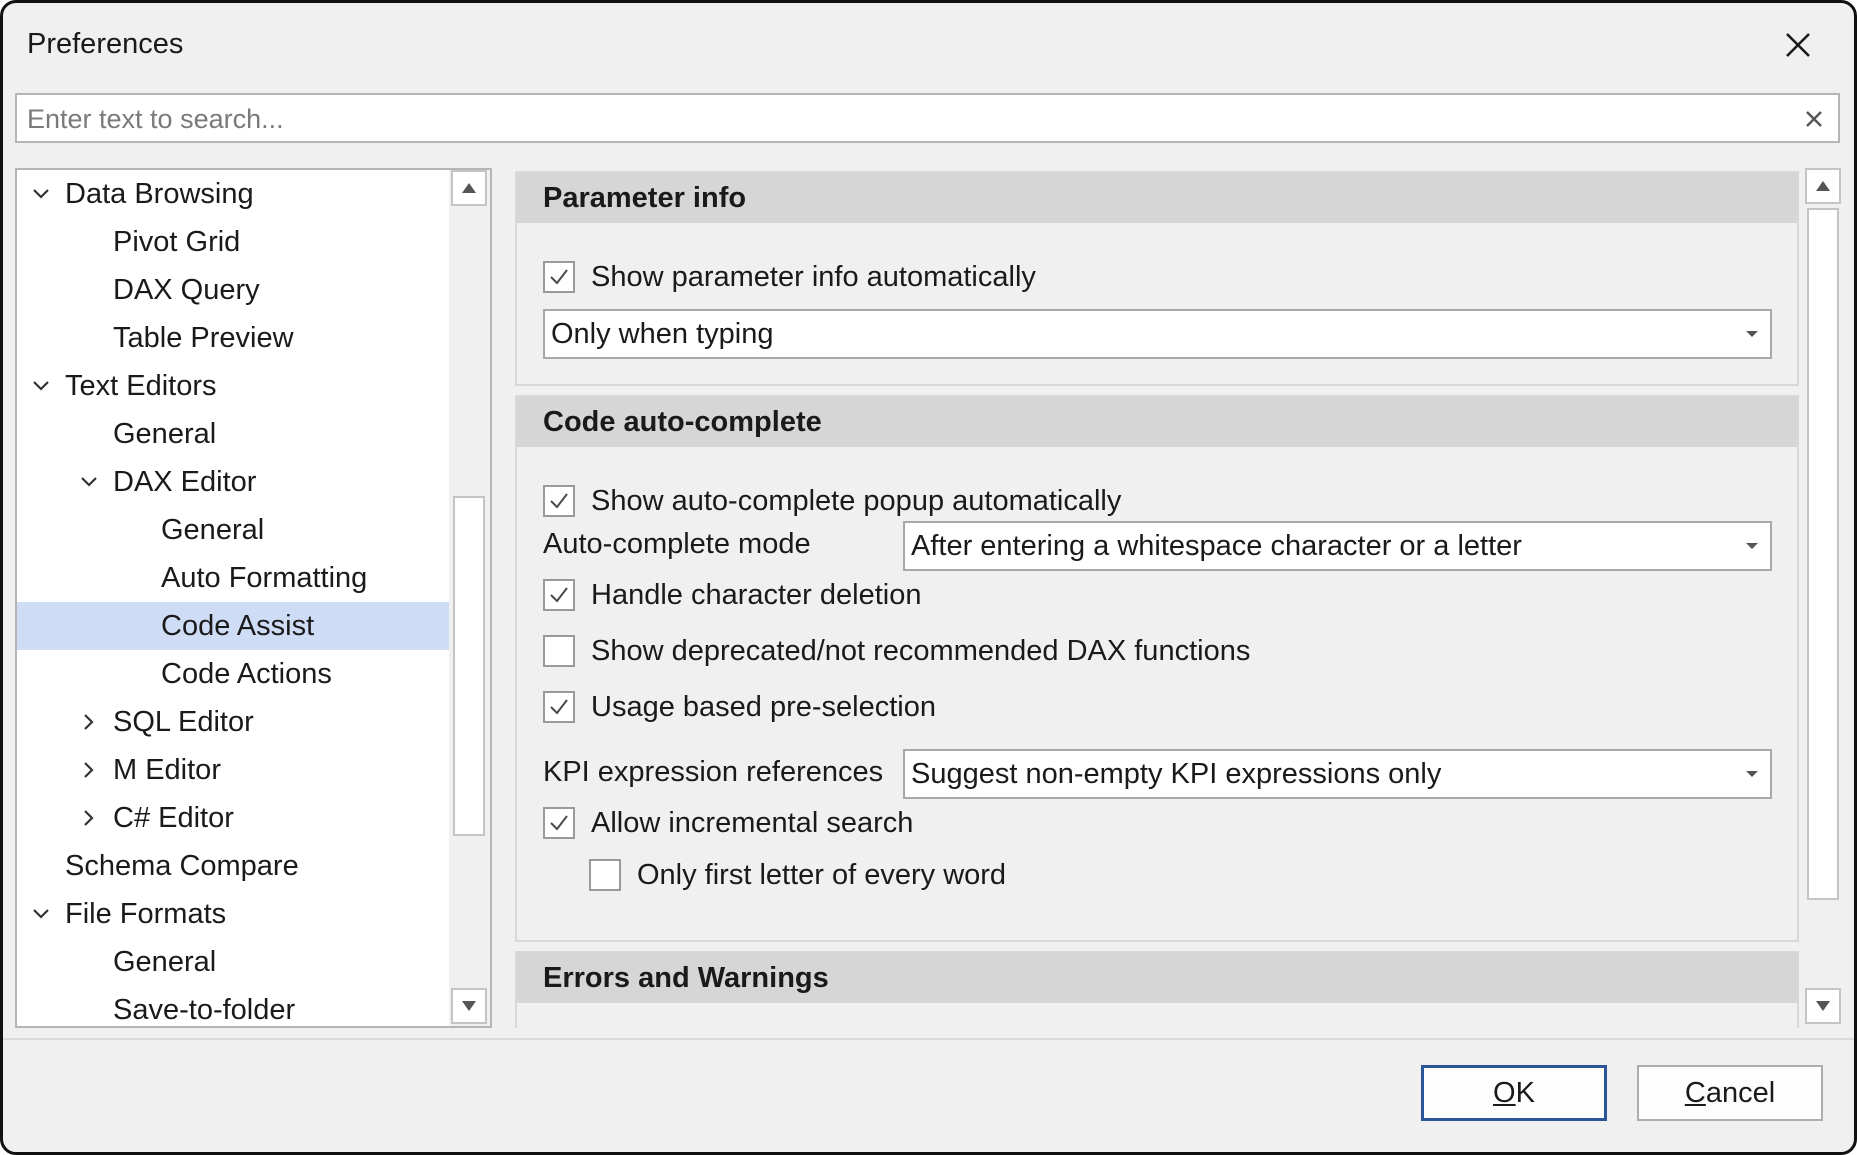 This screenshot has height=1155, width=1857. What do you see at coordinates (159, 194) in the screenshot?
I see `tree-item-label: Data Browsing` at bounding box center [159, 194].